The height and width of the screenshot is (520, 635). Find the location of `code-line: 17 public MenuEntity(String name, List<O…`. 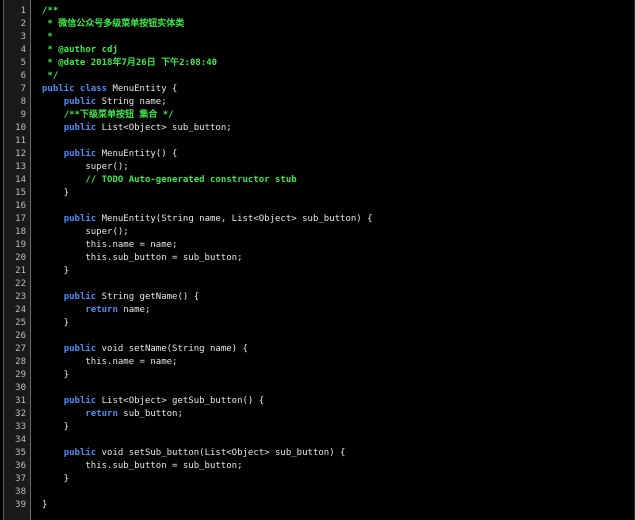

code-line: 17 public MenuEntity(String name, List<O… is located at coordinates (319, 219).